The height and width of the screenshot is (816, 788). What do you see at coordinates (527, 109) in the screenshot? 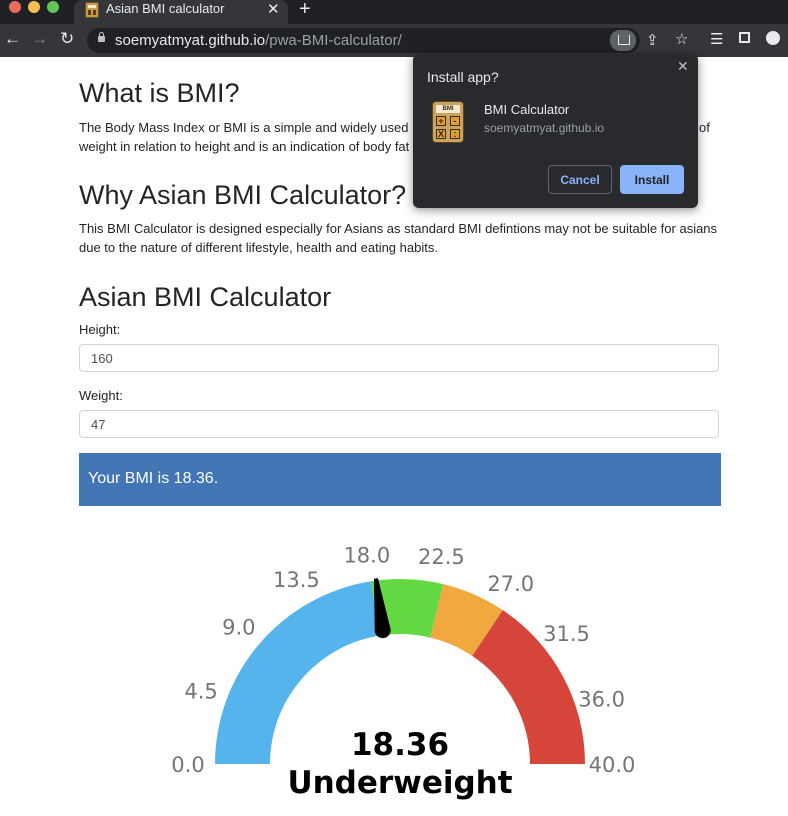
I see `app-name: BMI Calculator` at bounding box center [527, 109].